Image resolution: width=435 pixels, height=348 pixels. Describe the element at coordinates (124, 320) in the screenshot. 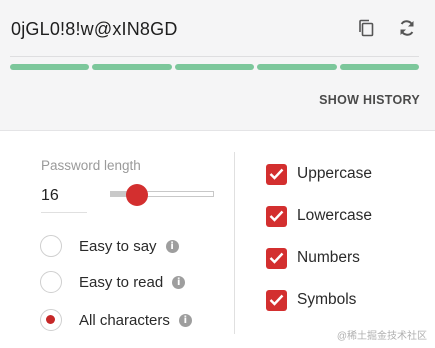

I see `mode-label: All characters` at that location.